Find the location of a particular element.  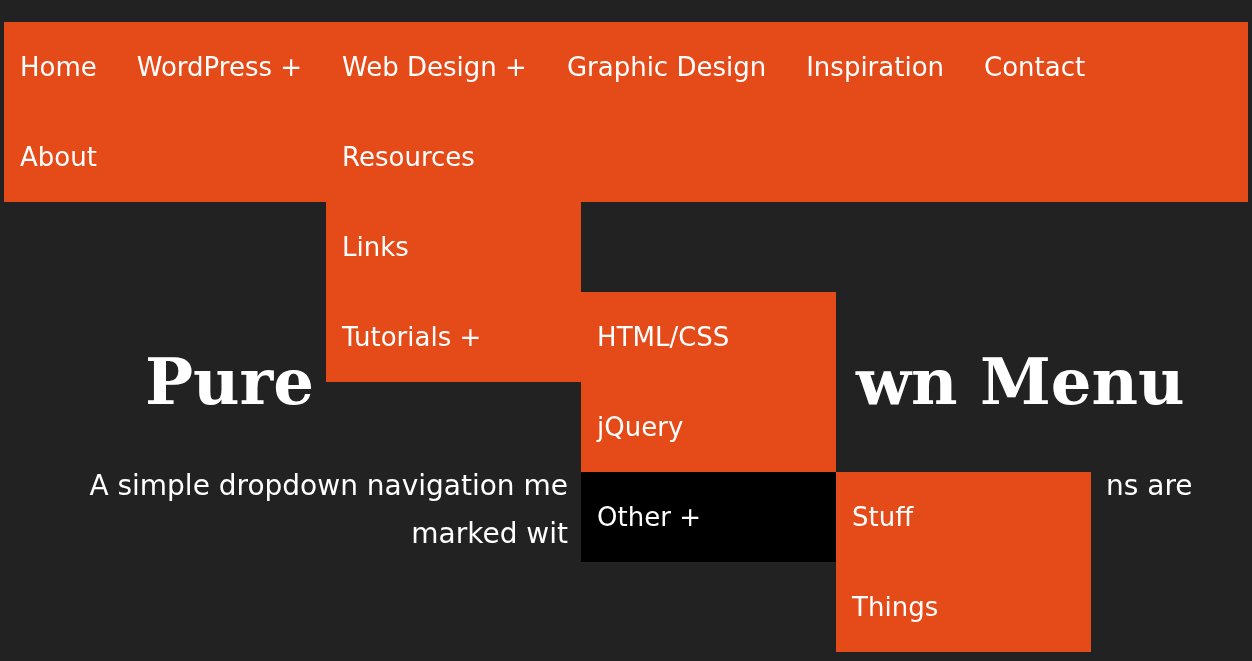

menu-item: Home is located at coordinates (62, 67).